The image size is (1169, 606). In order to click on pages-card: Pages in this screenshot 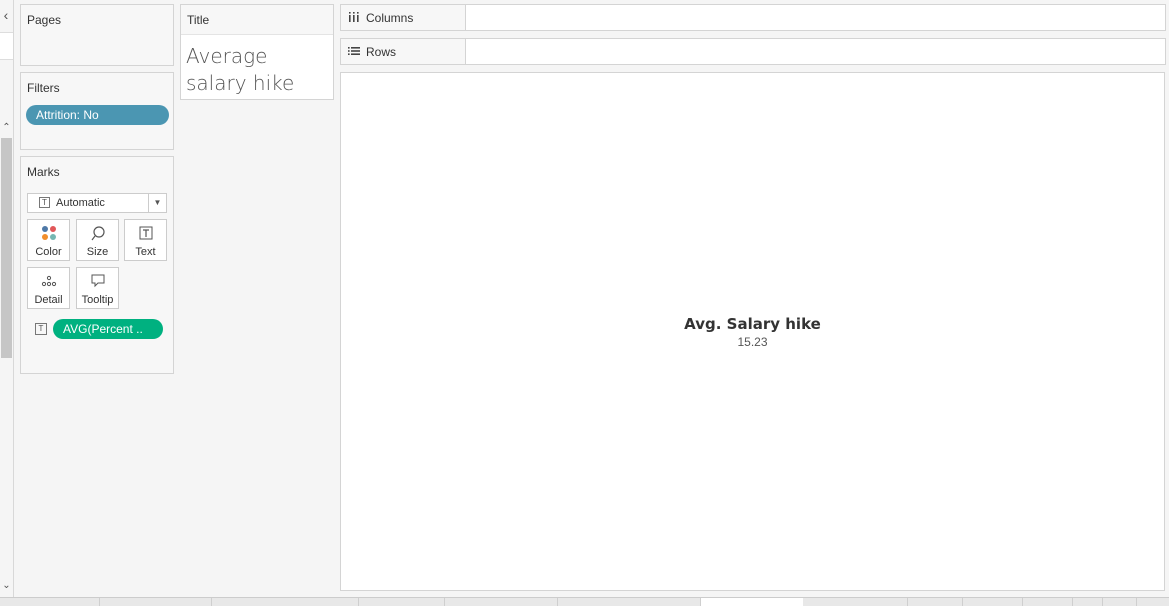, I will do `click(97, 35)`.